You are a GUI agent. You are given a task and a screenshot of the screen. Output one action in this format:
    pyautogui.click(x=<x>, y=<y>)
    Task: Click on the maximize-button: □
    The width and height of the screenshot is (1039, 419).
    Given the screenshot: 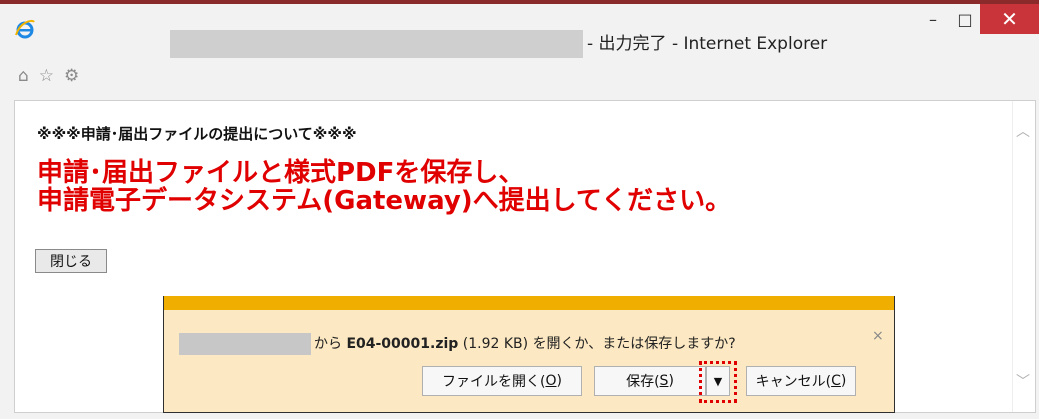 What is the action you would take?
    pyautogui.click(x=965, y=19)
    